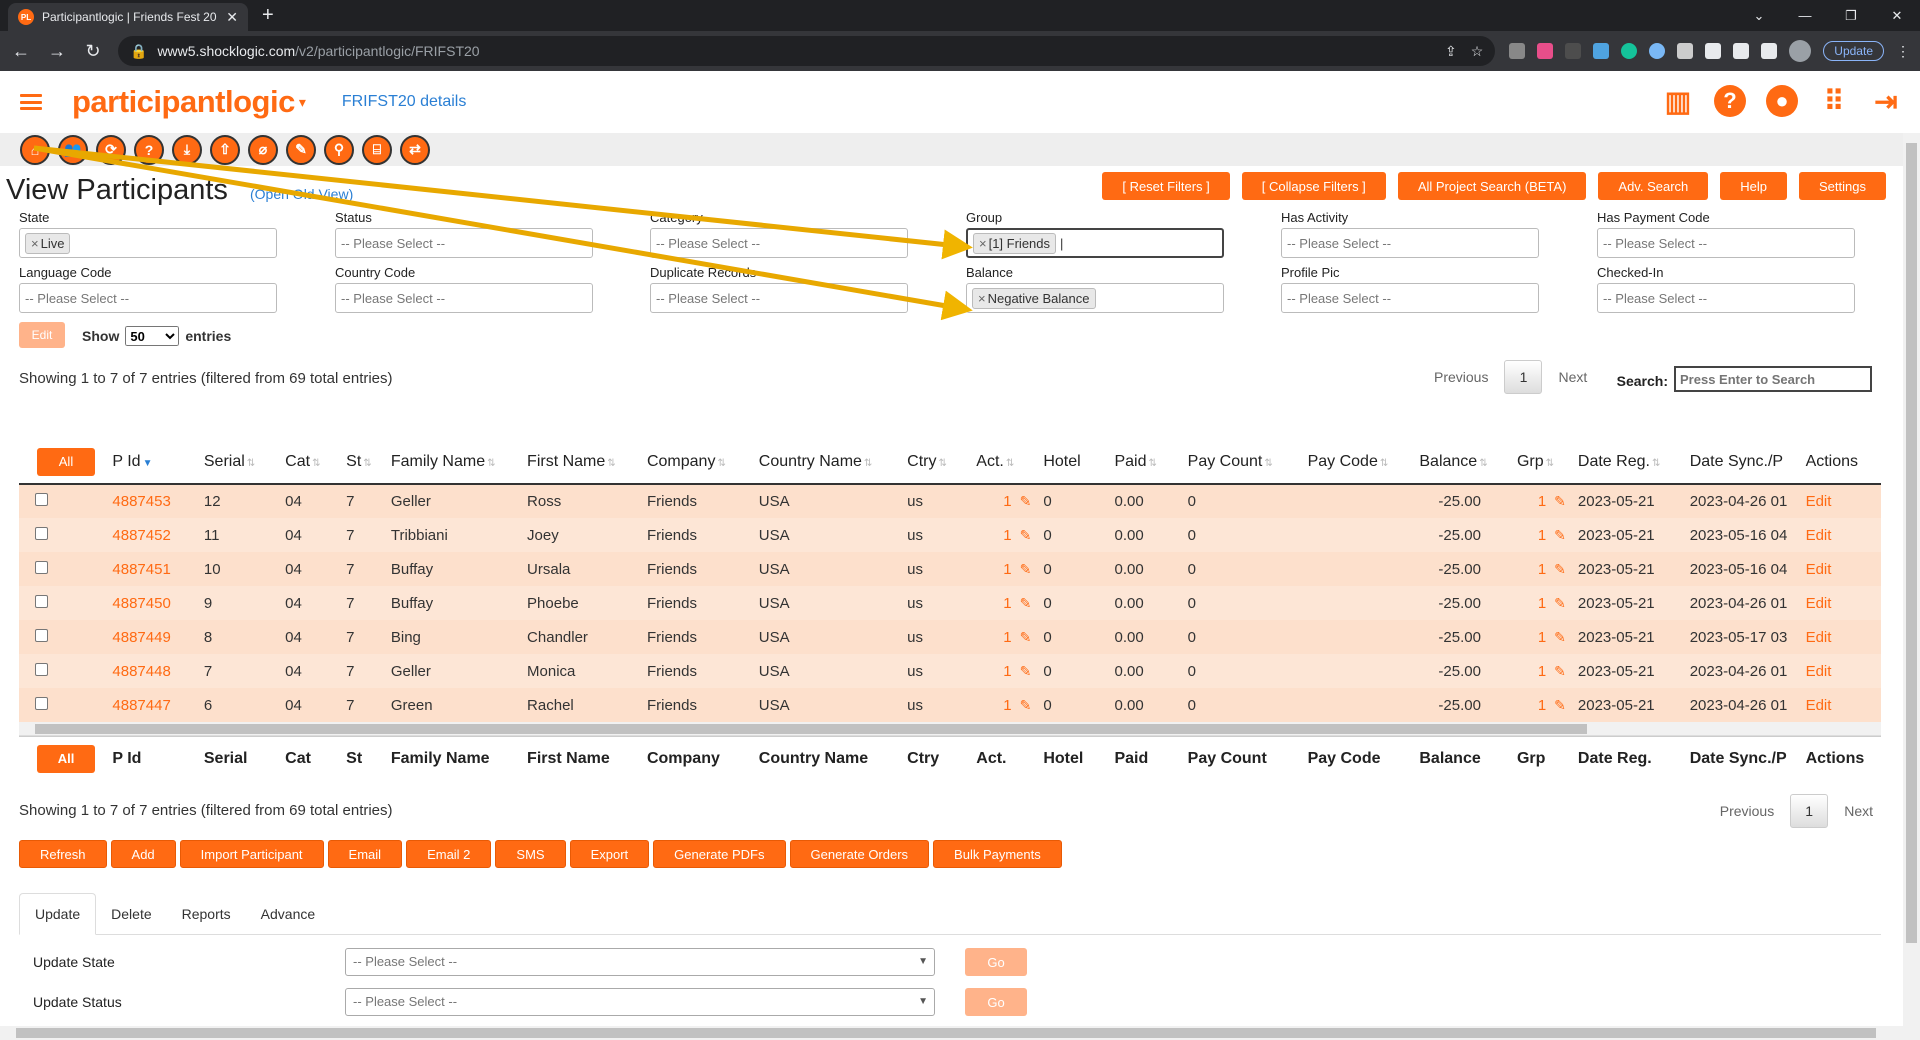 Image resolution: width=1920 pixels, height=1040 pixels. What do you see at coordinates (66, 759) in the screenshot?
I see `select-all-button-bottom: All` at bounding box center [66, 759].